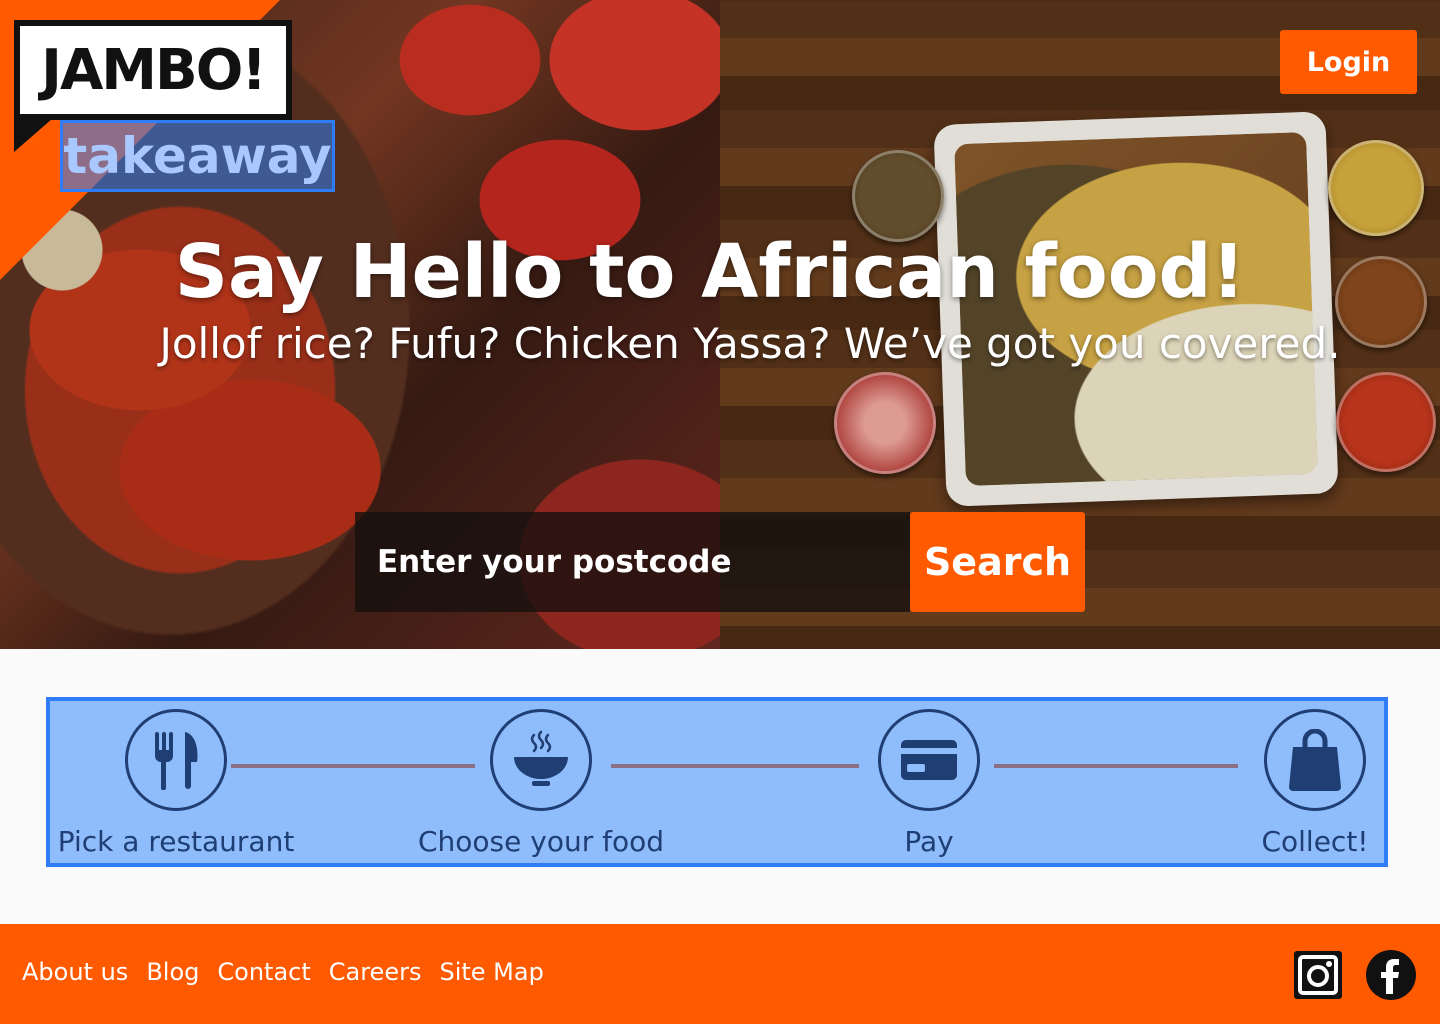 The image size is (1440, 1024). Describe the element at coordinates (263, 972) in the screenshot. I see `footer-link-contact: Contact` at that location.